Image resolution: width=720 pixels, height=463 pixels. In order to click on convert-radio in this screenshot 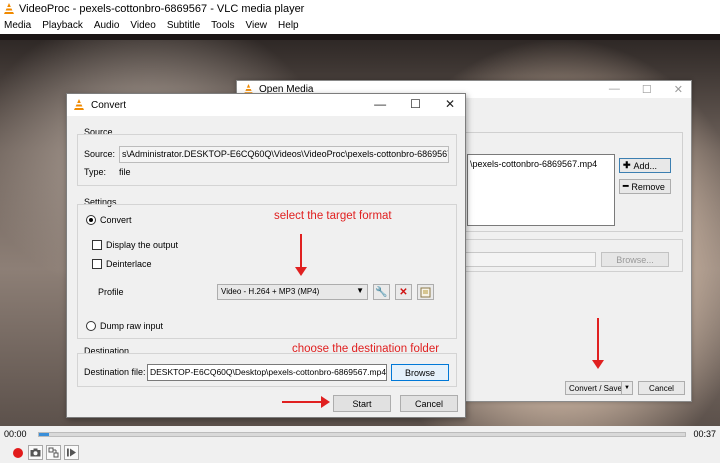, I will do `click(91, 220)`.